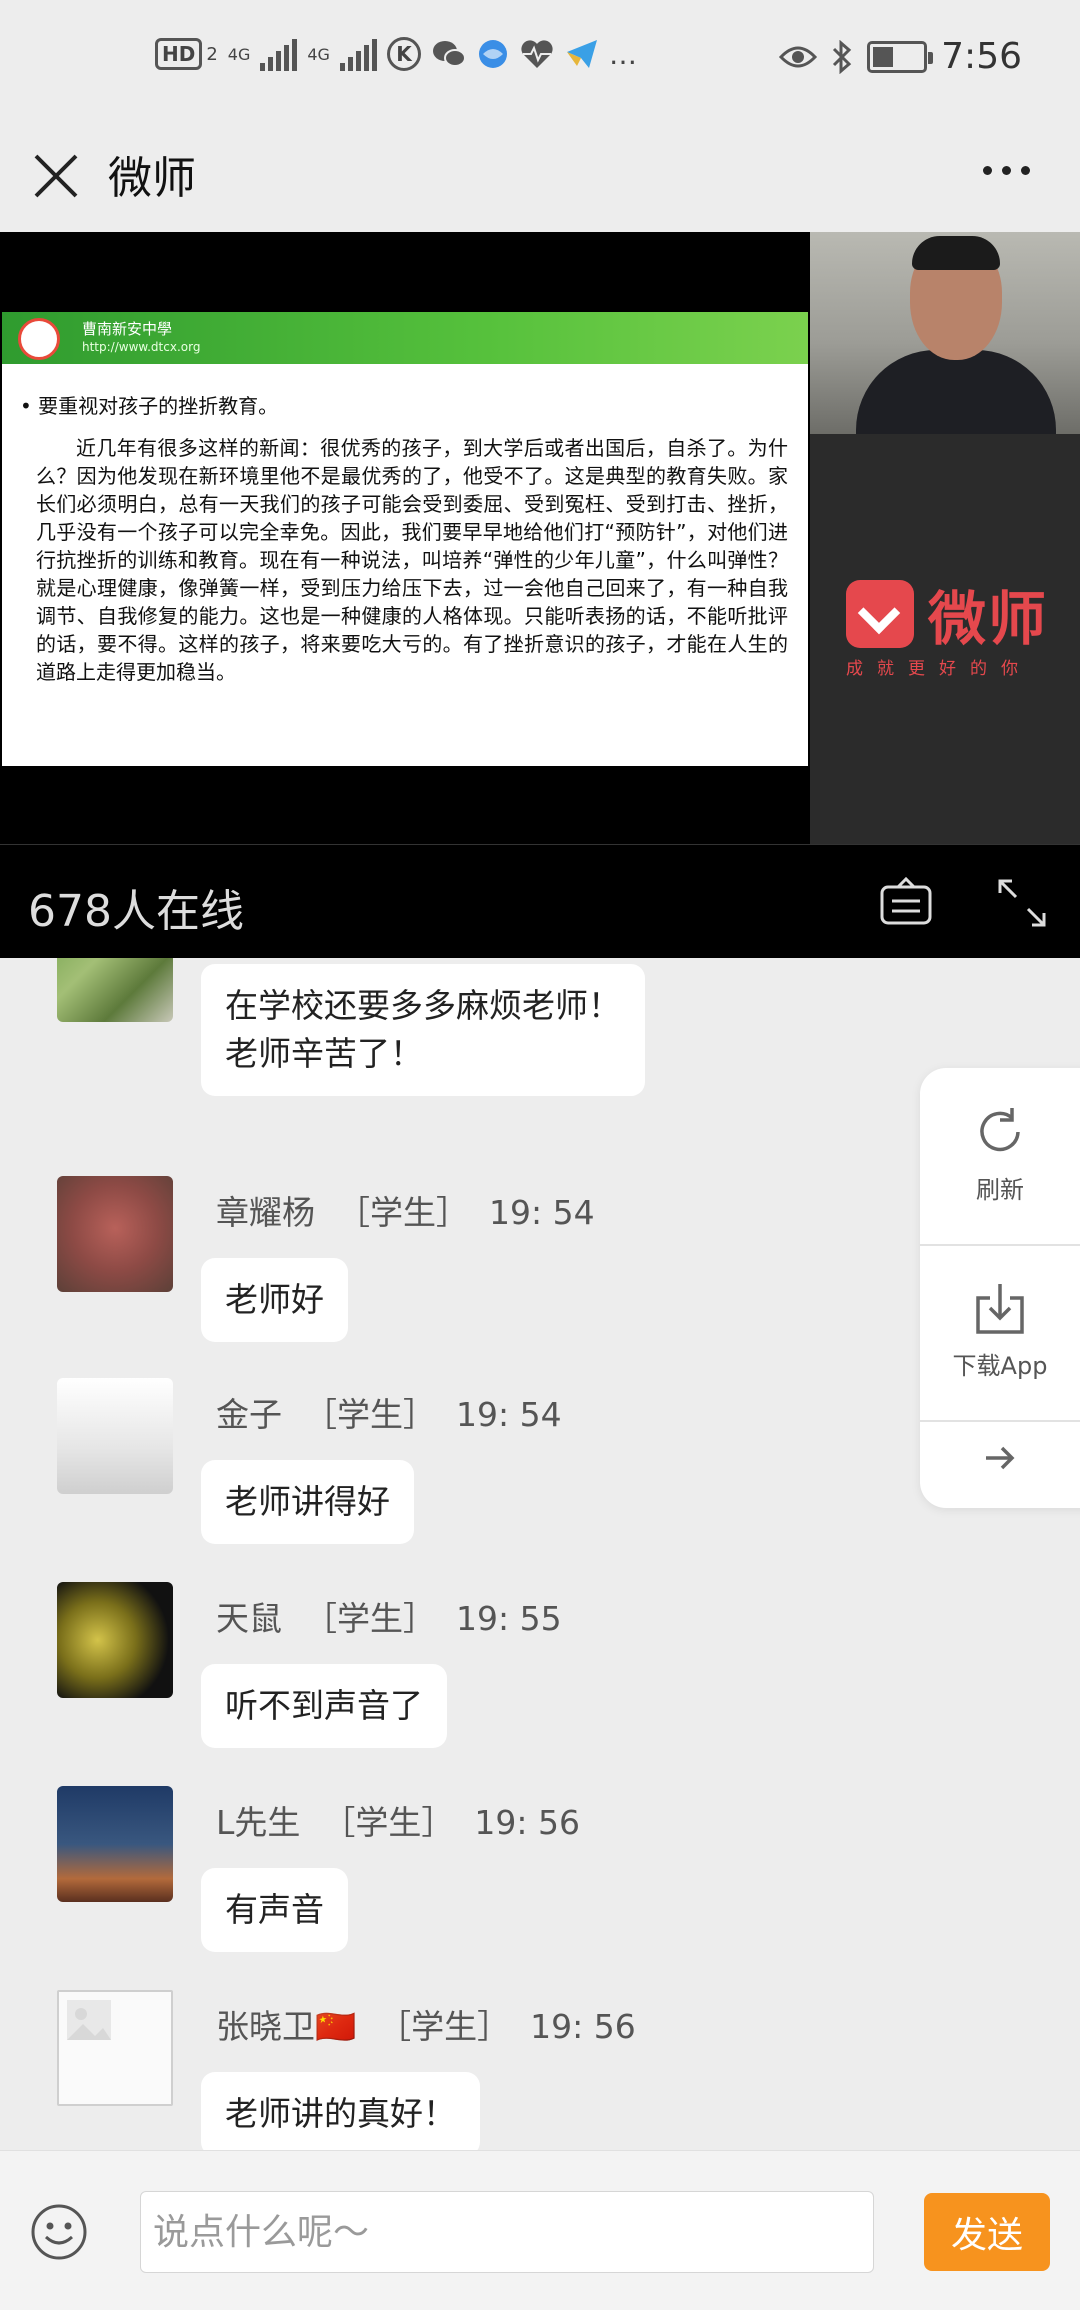 This screenshot has height=2310, width=1080. I want to click on download-app-label: 下载App, so click(1000, 1366).